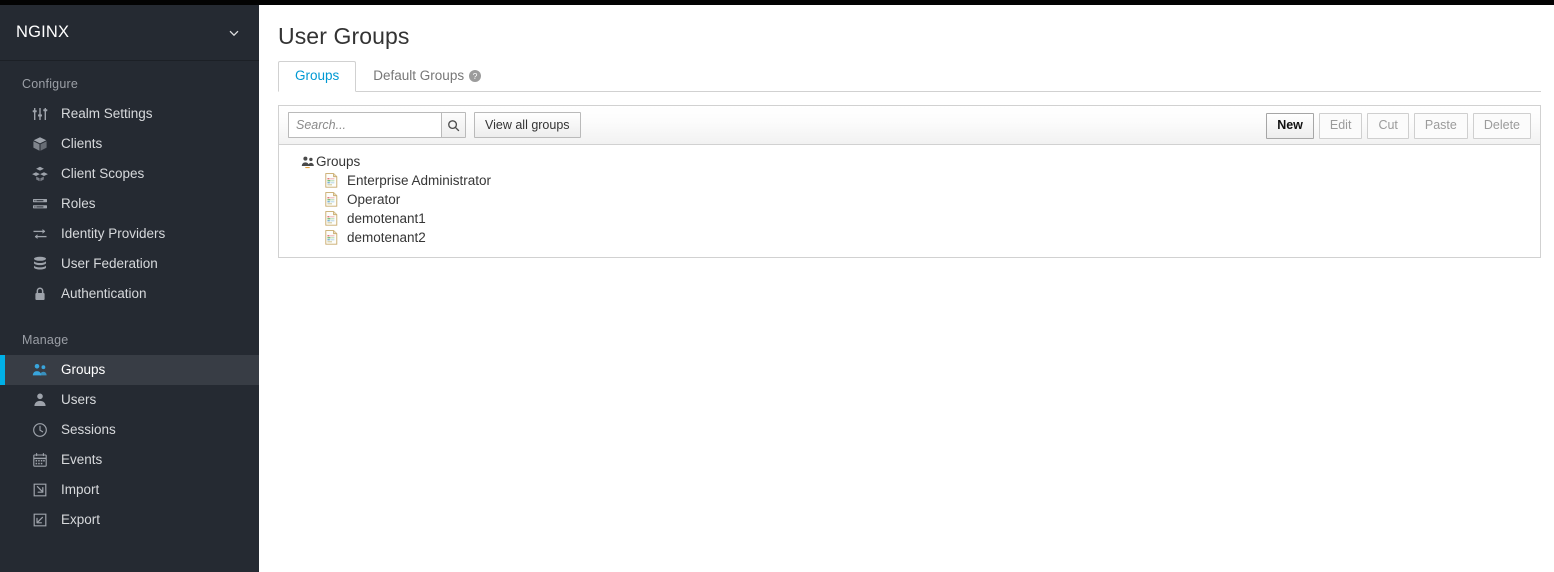  I want to click on sidebar-item-label: Users, so click(79, 399).